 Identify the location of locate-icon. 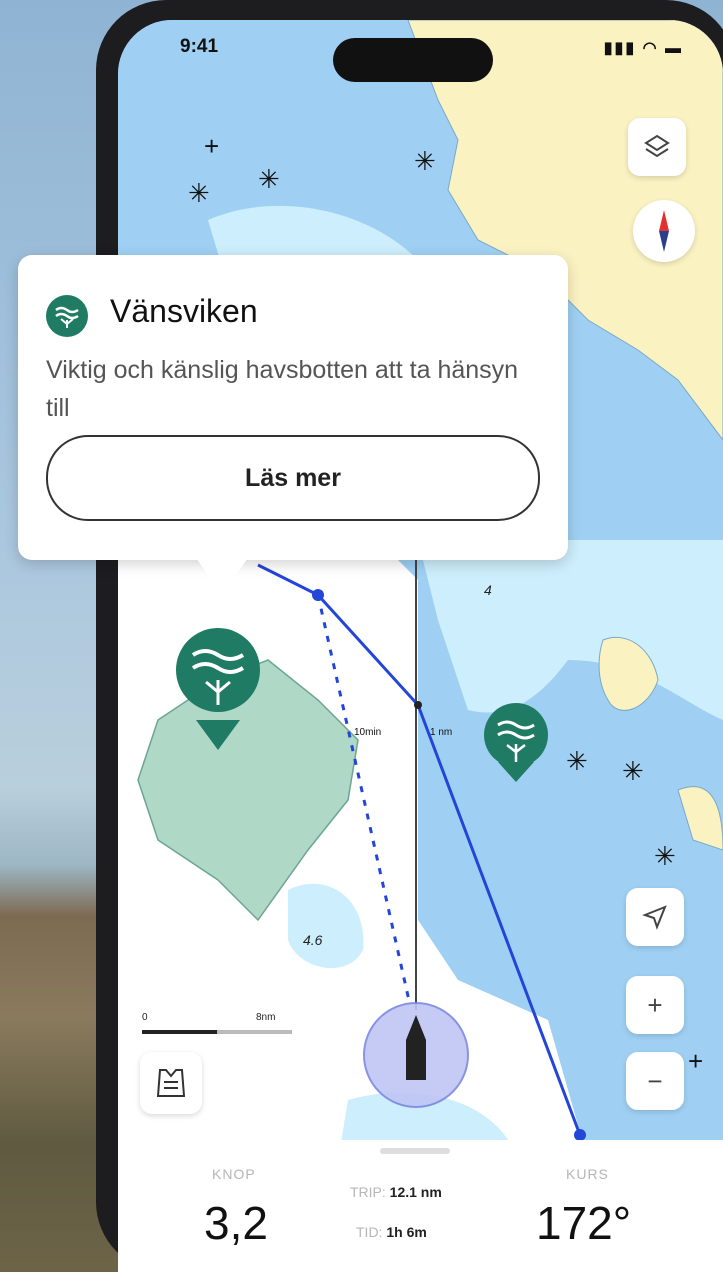
(654, 917).